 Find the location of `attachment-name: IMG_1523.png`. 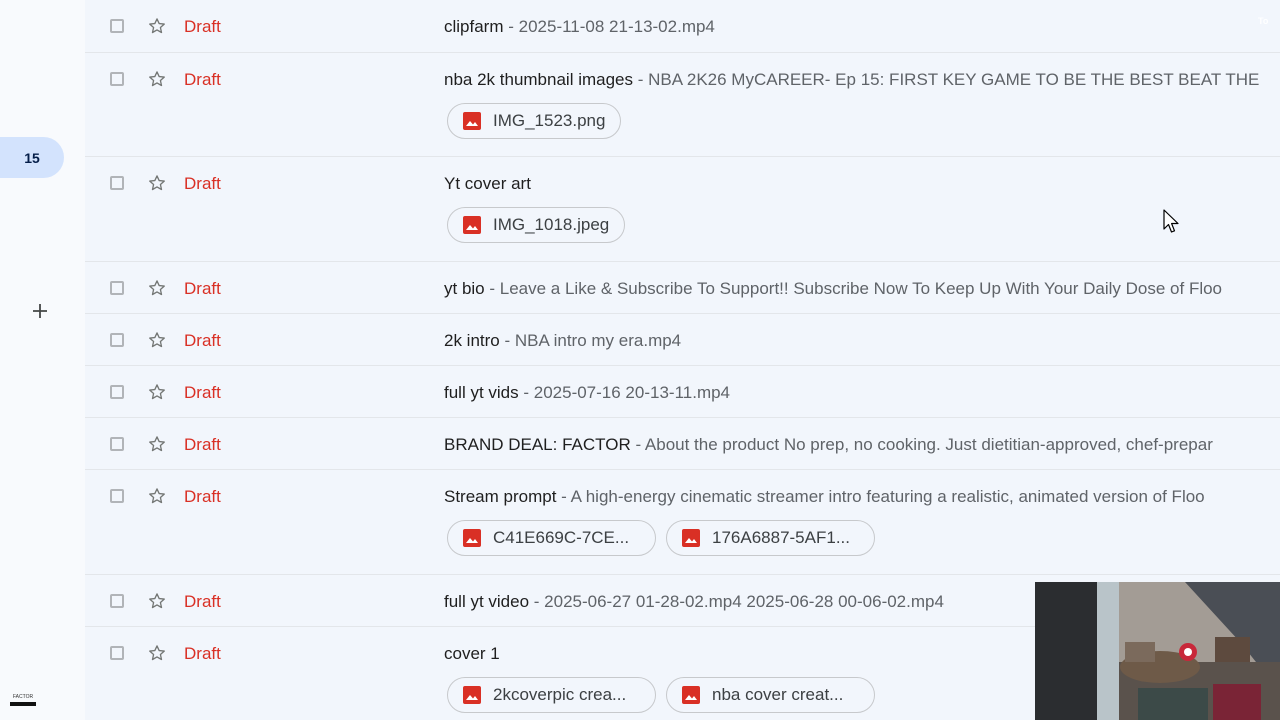

attachment-name: IMG_1523.png is located at coordinates (549, 120).